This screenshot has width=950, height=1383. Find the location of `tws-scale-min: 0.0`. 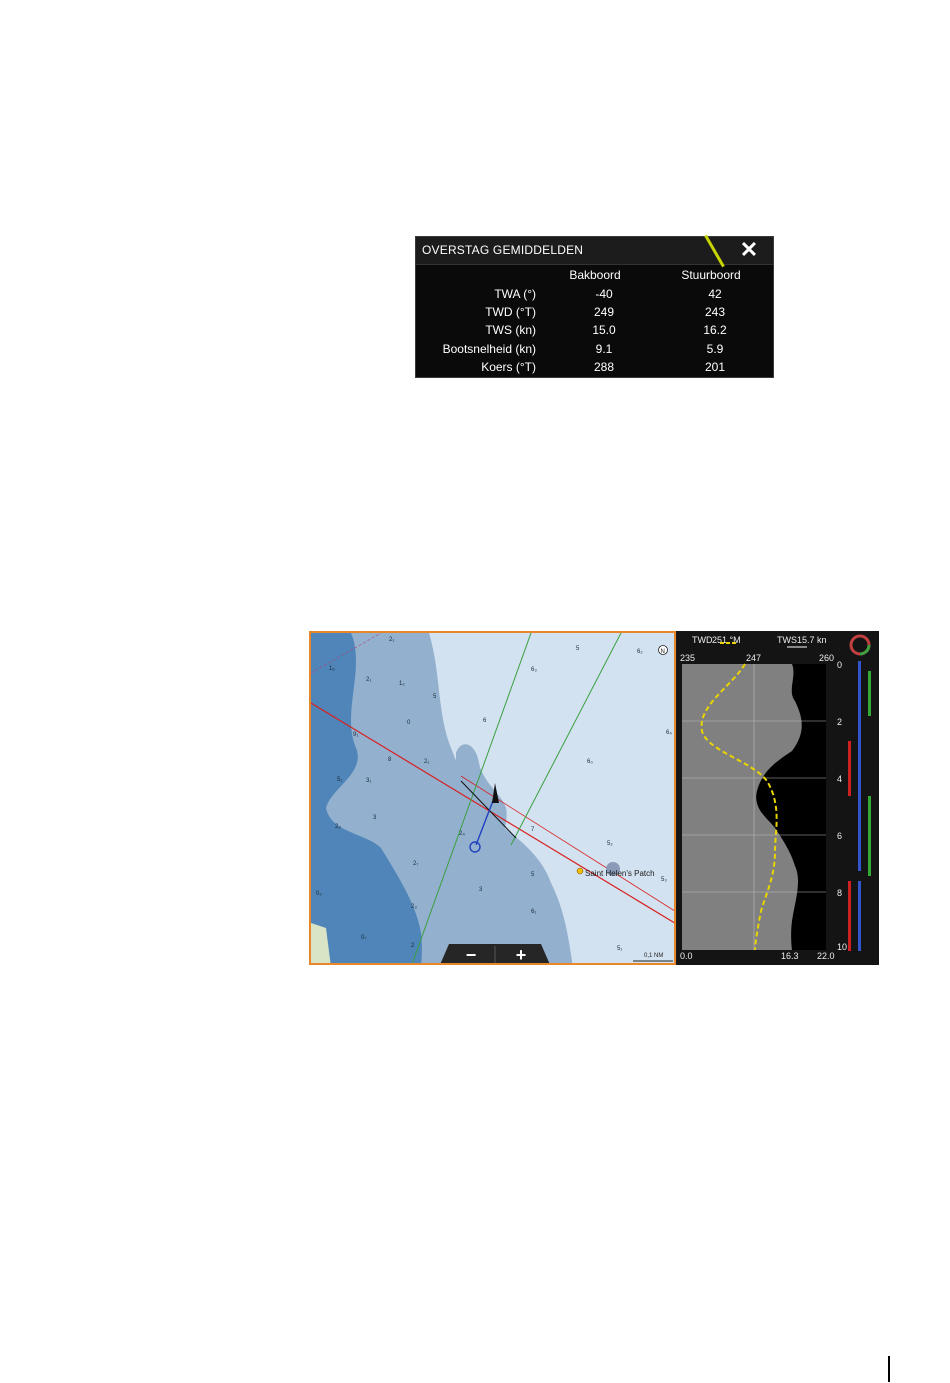

tws-scale-min: 0.0 is located at coordinates (686, 956).